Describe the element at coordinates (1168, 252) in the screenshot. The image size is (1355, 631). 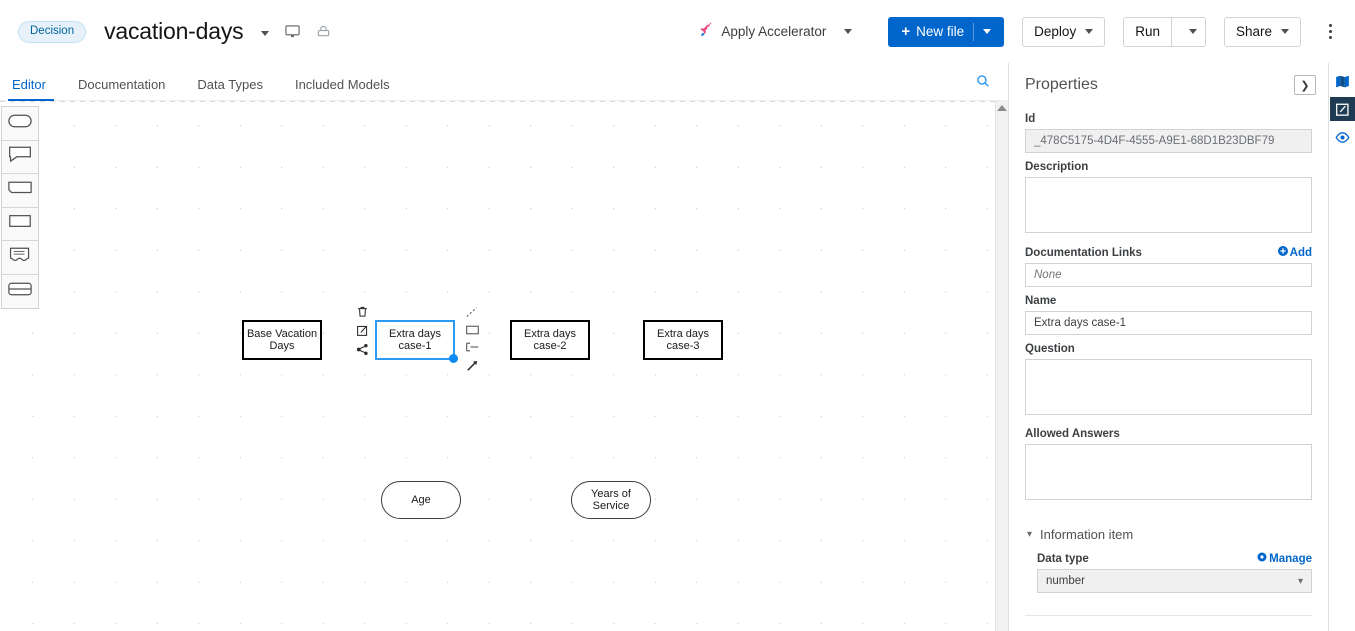
I see `documentation-links-label-row: Documentation Links Add` at that location.